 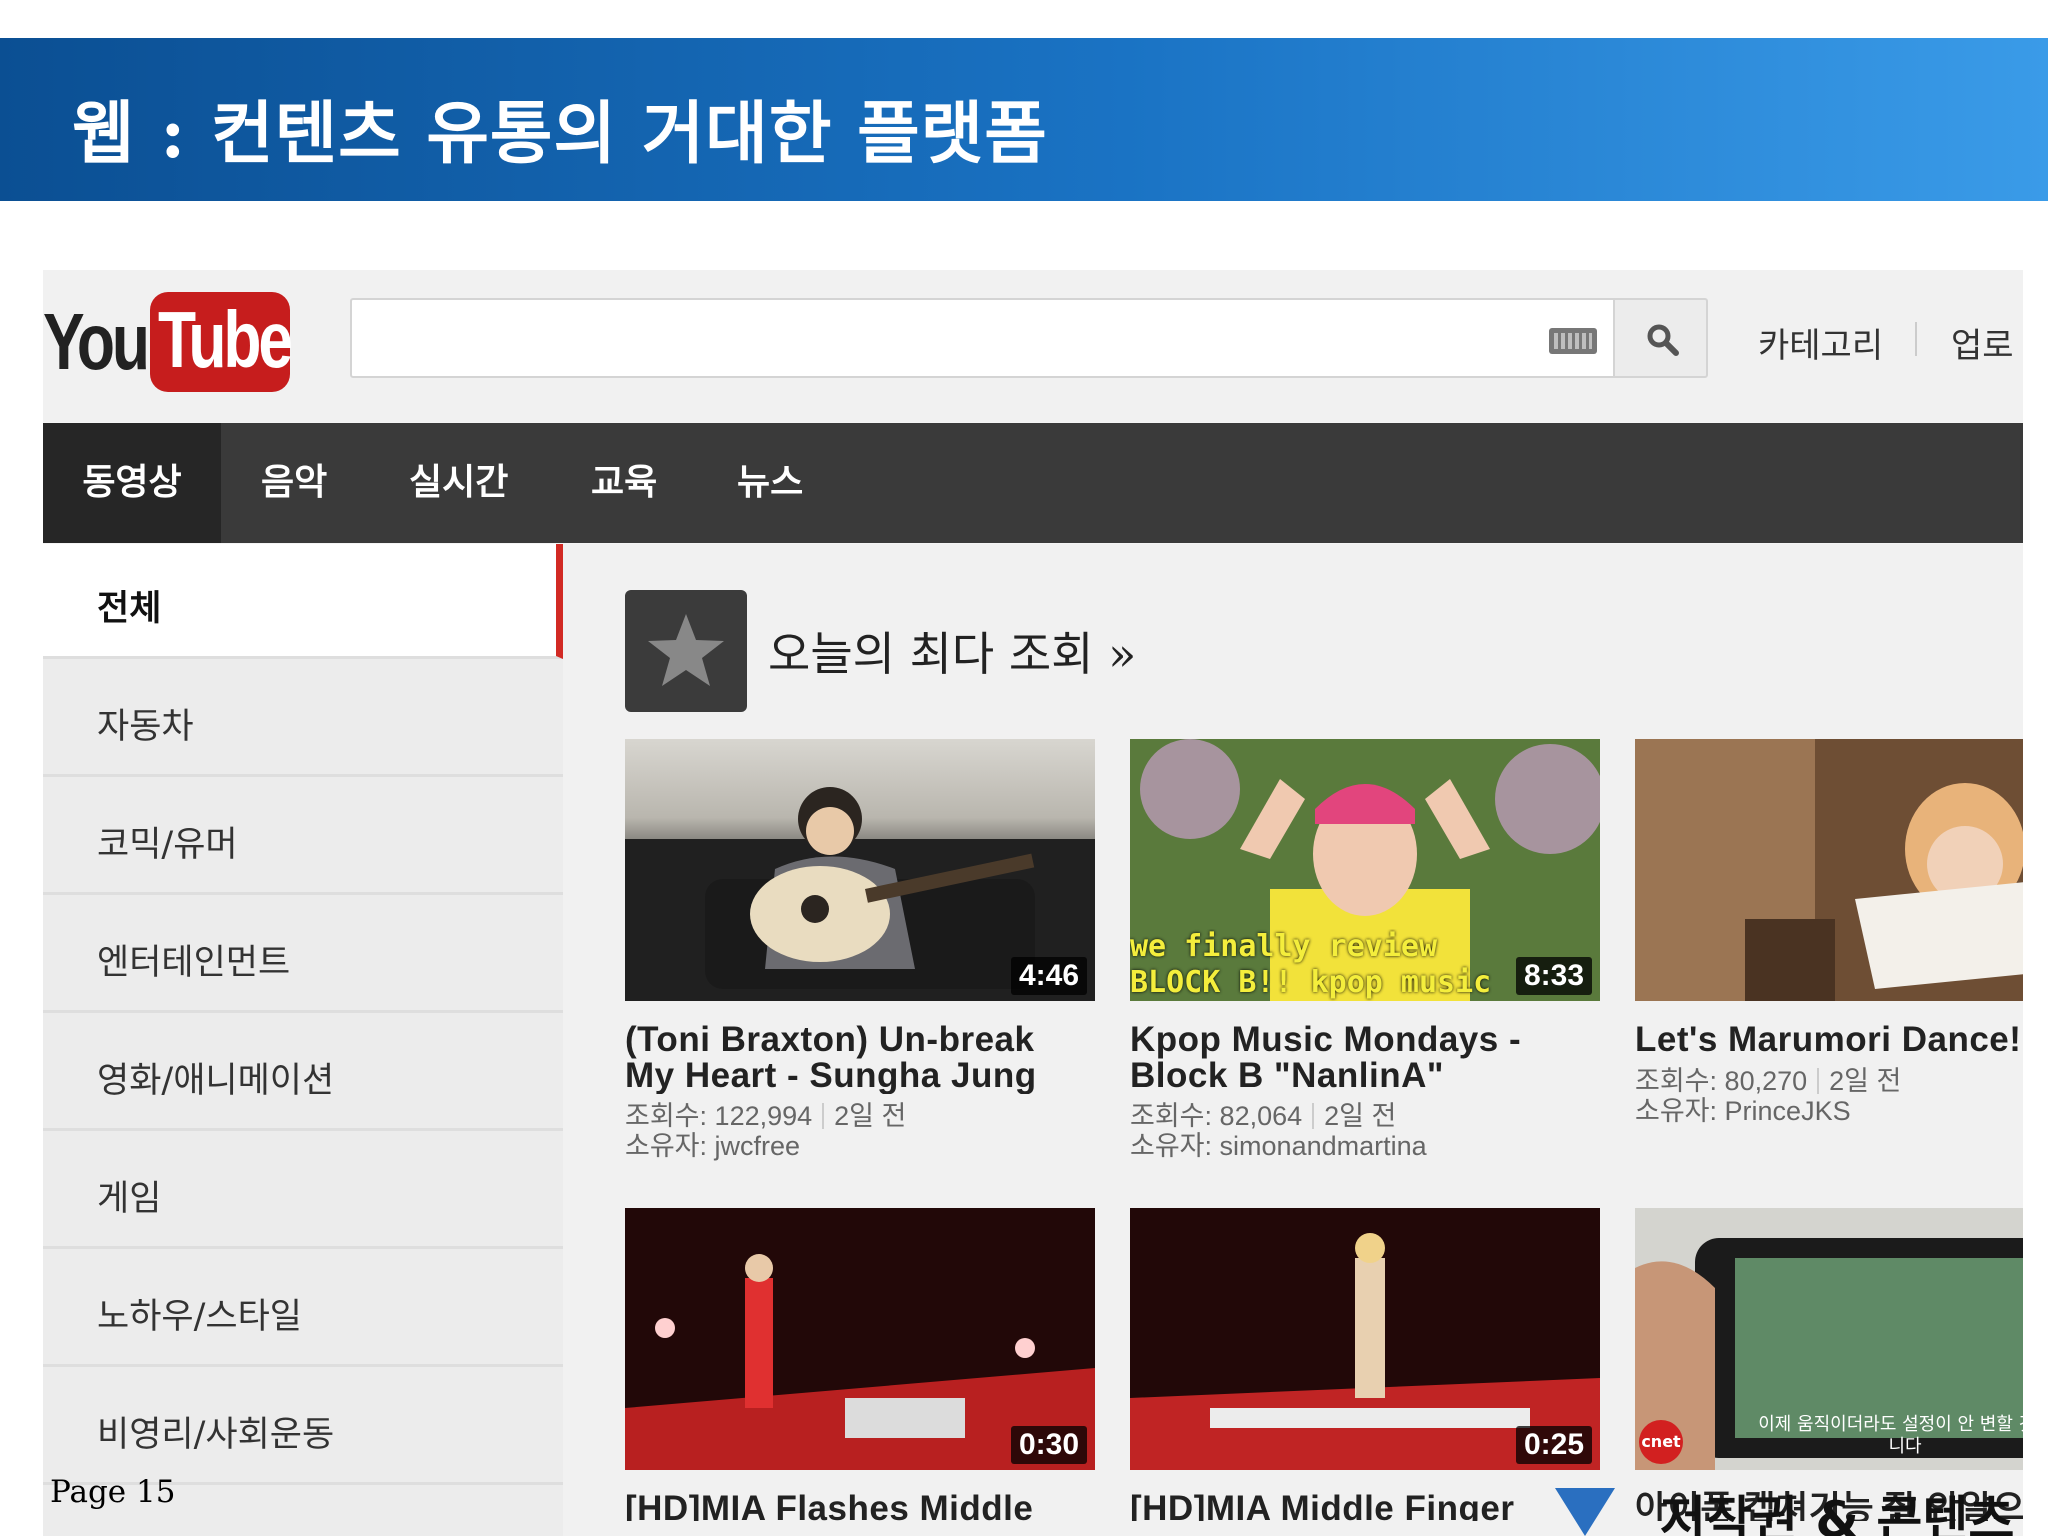 I want to click on video-duration: 8:33, so click(x=1553, y=976).